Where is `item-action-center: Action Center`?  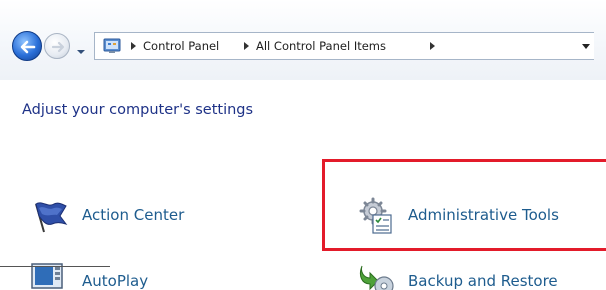 item-action-center: Action Center is located at coordinates (130, 216).